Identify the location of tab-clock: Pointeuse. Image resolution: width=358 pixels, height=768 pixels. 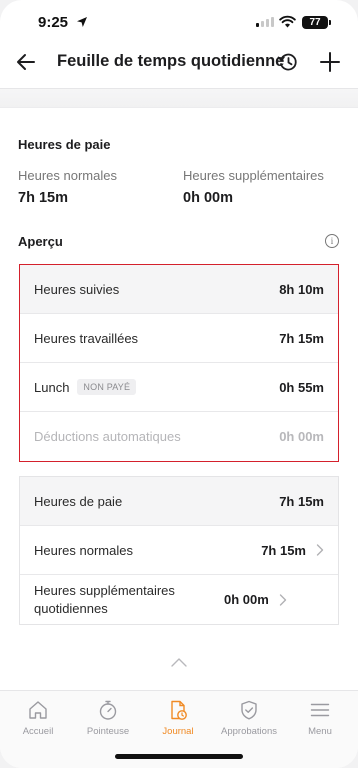
(108, 718).